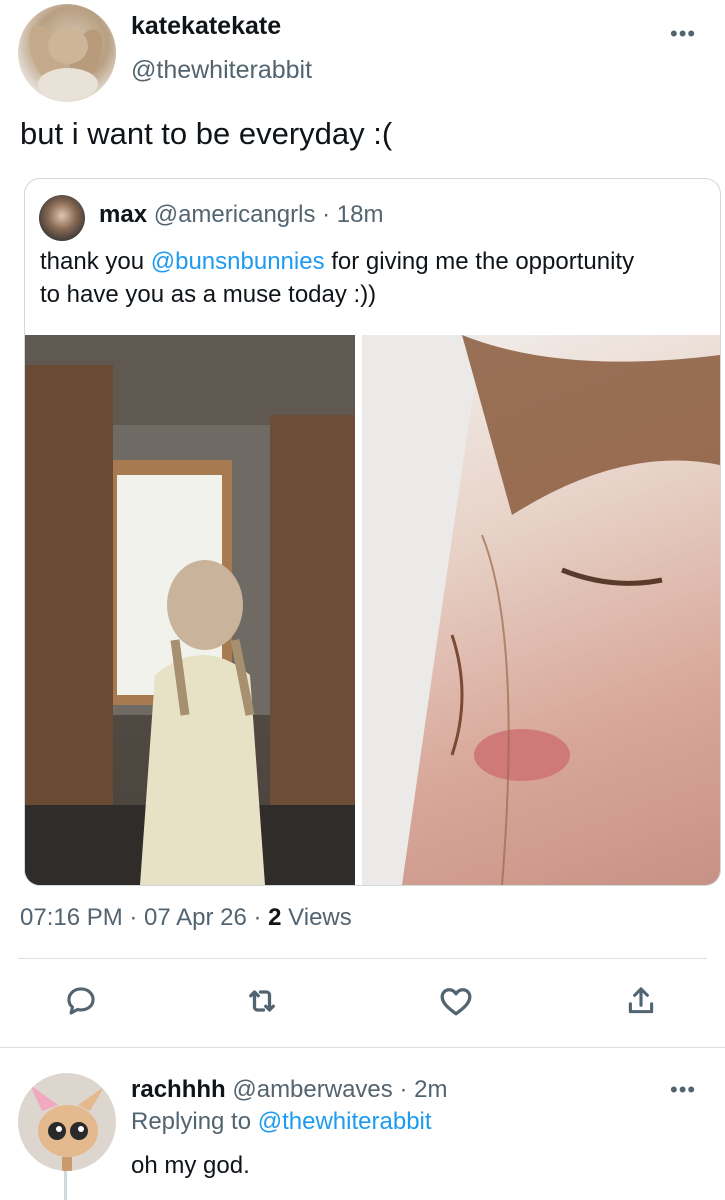 Image resolution: width=725 pixels, height=1200 pixels. Describe the element at coordinates (66, 62) in the screenshot. I see `bunny-avatar-image` at that location.